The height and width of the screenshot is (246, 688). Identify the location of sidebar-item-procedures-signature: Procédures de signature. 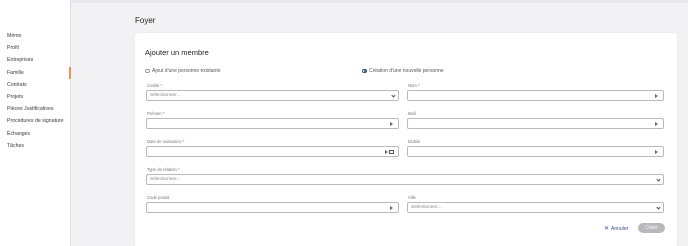
(35, 121).